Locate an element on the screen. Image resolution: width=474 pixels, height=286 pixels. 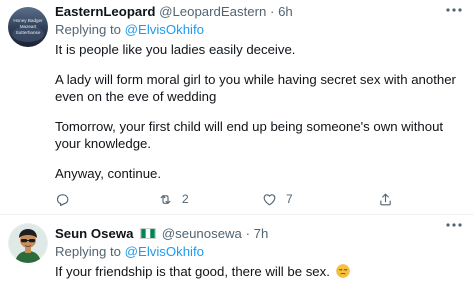
share-button is located at coordinates (385, 199).